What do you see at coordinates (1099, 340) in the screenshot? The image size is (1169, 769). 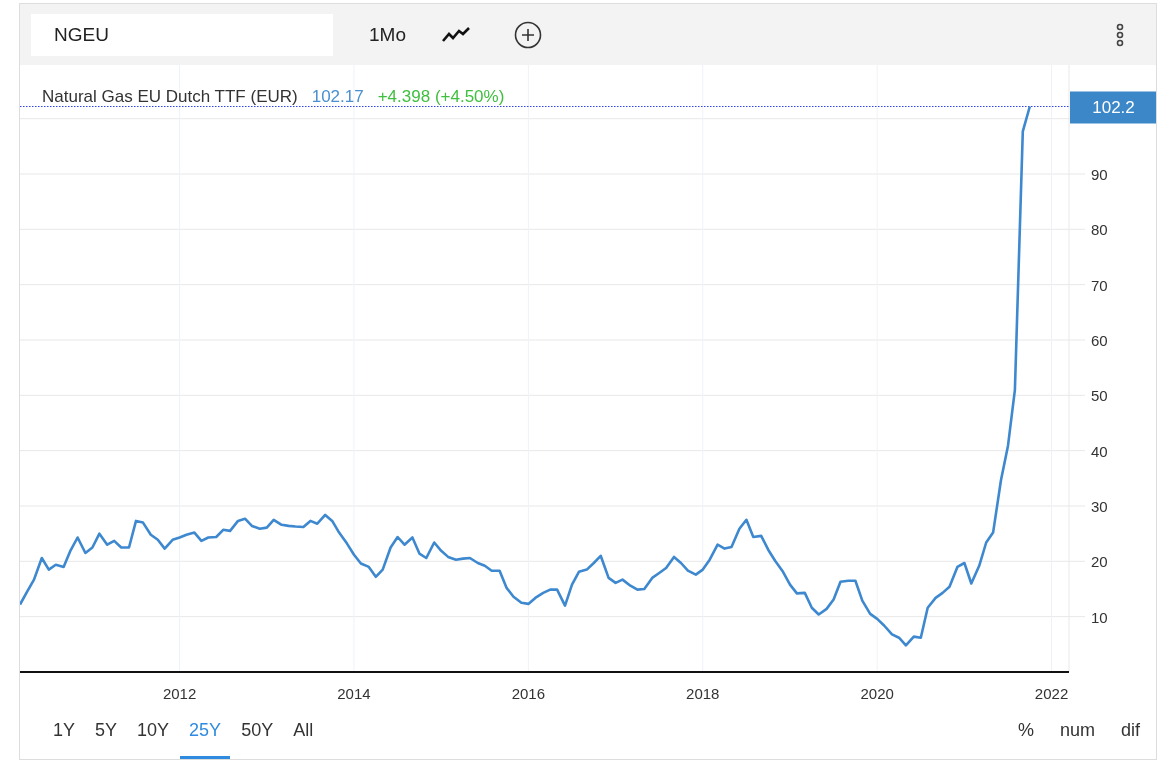 I see `axis-label: 60` at bounding box center [1099, 340].